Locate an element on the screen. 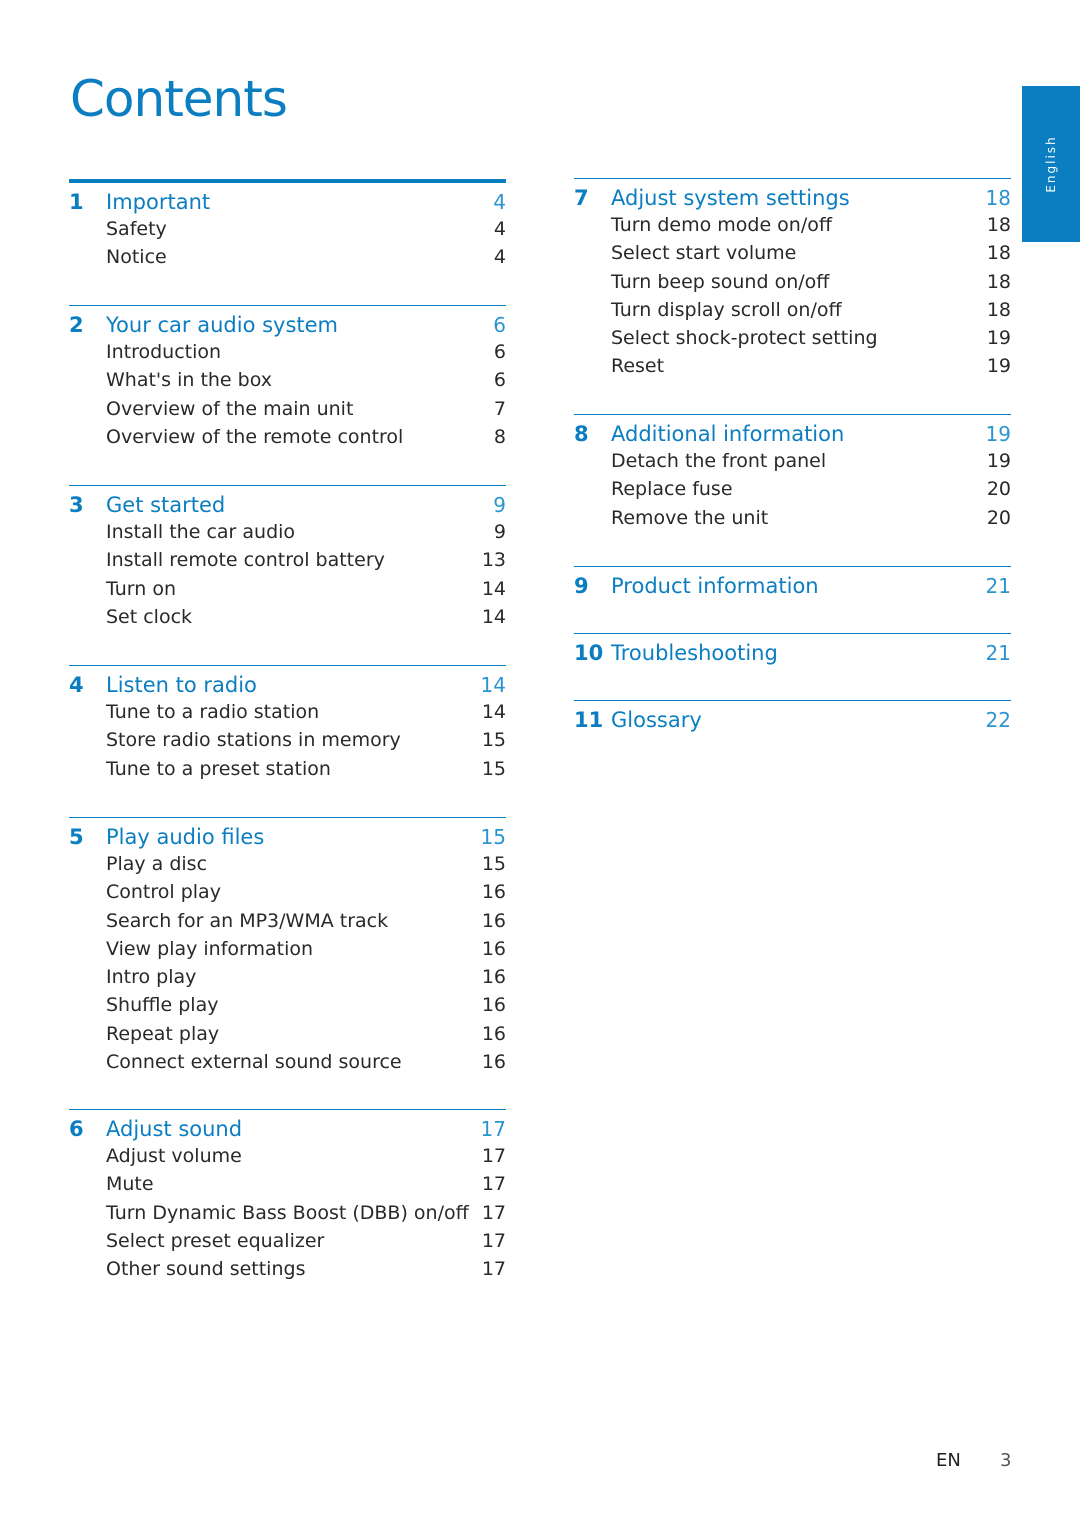 The image size is (1080, 1528). toc-section: 10 Troubleshooting 21 is located at coordinates (792, 651).